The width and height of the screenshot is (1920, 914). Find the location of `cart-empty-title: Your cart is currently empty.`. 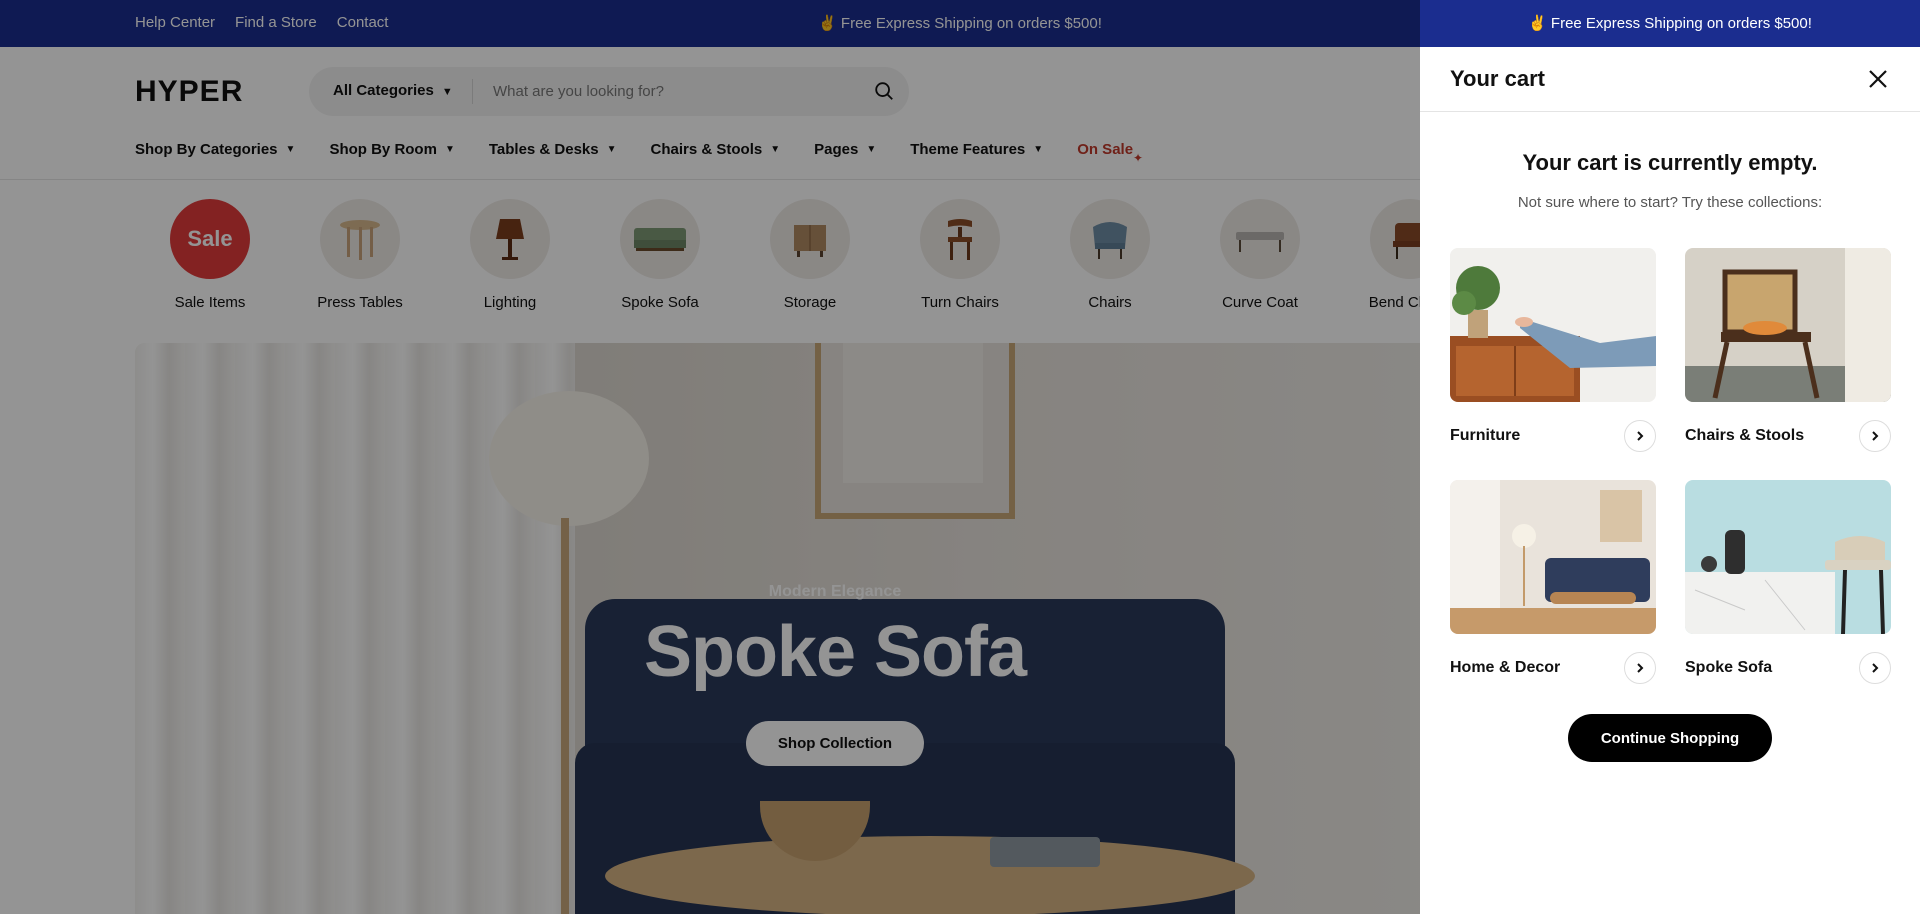

cart-empty-title: Your cart is currently empty. is located at coordinates (1670, 162).